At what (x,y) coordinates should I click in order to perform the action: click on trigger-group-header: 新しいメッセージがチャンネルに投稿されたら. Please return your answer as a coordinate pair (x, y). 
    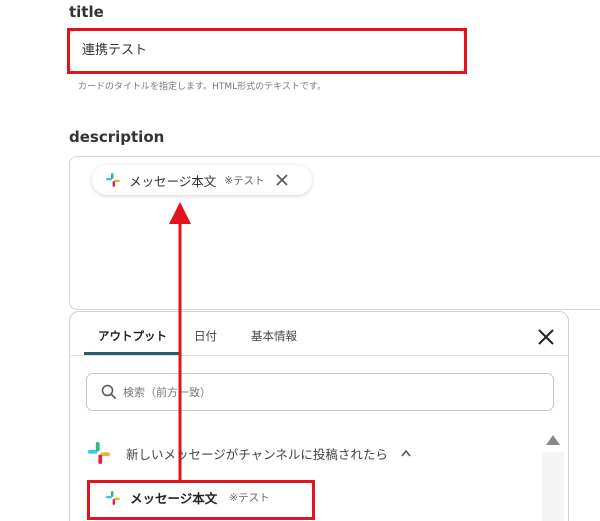
    Looking at the image, I should click on (250, 453).